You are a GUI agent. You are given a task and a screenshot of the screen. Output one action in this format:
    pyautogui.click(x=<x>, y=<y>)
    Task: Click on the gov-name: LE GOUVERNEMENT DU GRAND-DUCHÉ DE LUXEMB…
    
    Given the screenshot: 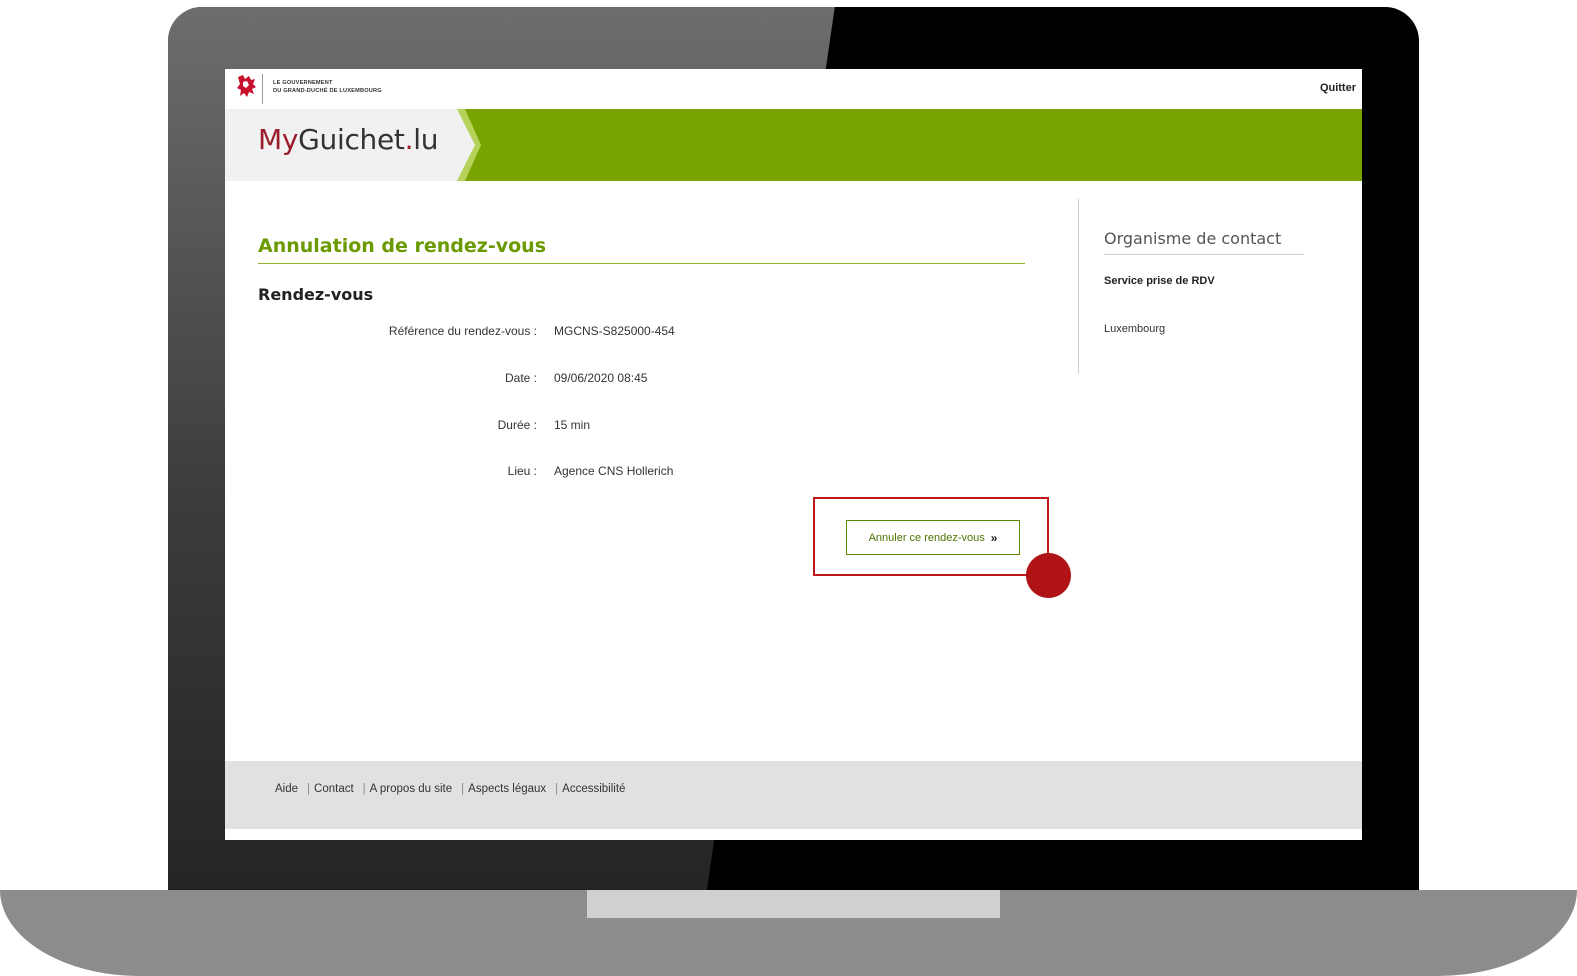 What is the action you would take?
    pyautogui.click(x=327, y=87)
    